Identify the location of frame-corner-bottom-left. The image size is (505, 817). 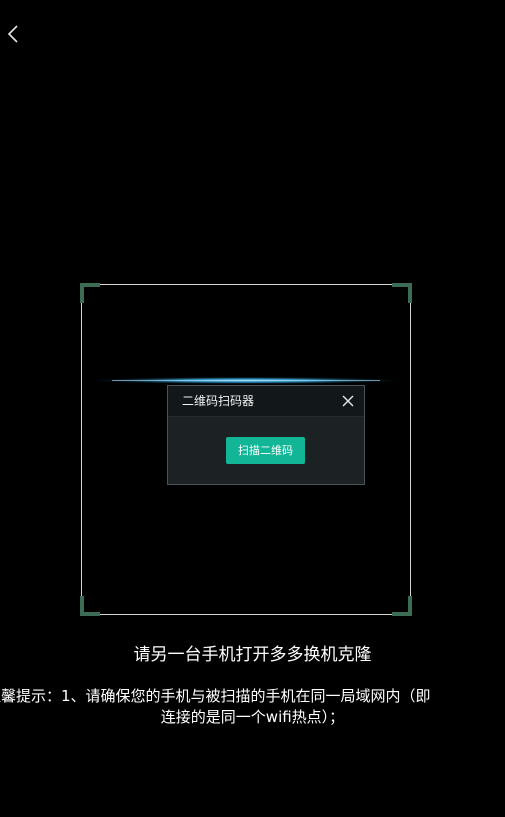
(90, 606).